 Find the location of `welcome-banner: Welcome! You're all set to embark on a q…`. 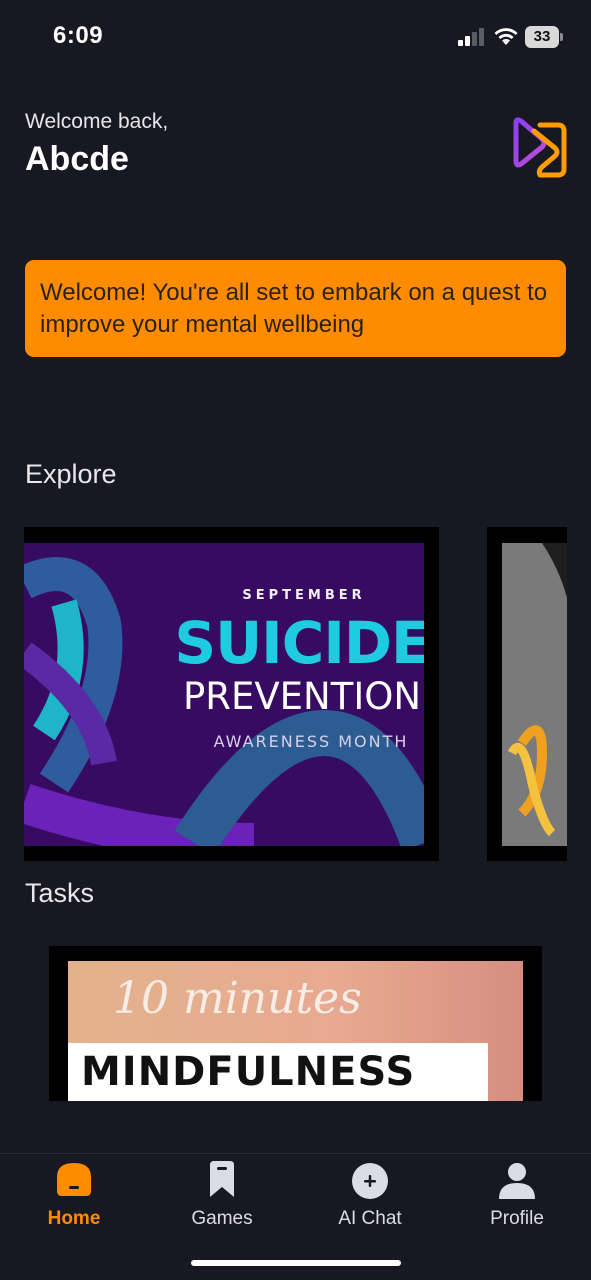

welcome-banner: Welcome! You're all set to embark on a q… is located at coordinates (295, 308).